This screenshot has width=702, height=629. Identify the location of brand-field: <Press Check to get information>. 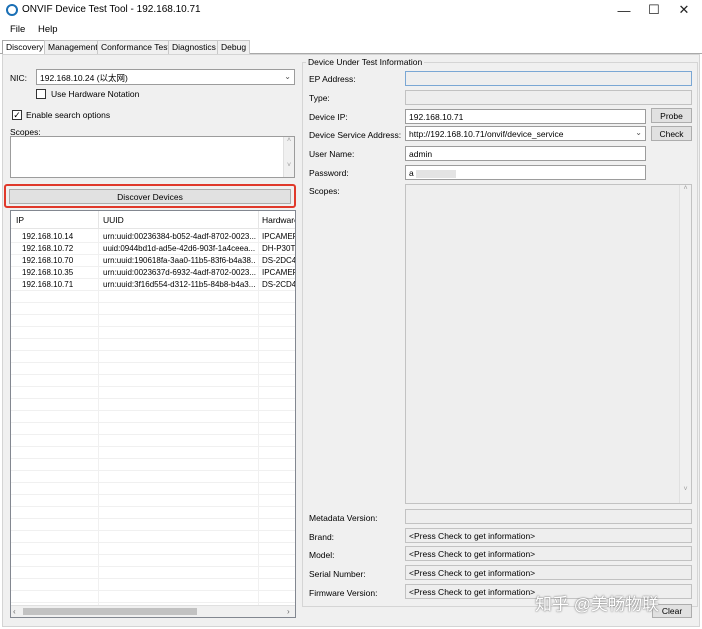
(548, 535).